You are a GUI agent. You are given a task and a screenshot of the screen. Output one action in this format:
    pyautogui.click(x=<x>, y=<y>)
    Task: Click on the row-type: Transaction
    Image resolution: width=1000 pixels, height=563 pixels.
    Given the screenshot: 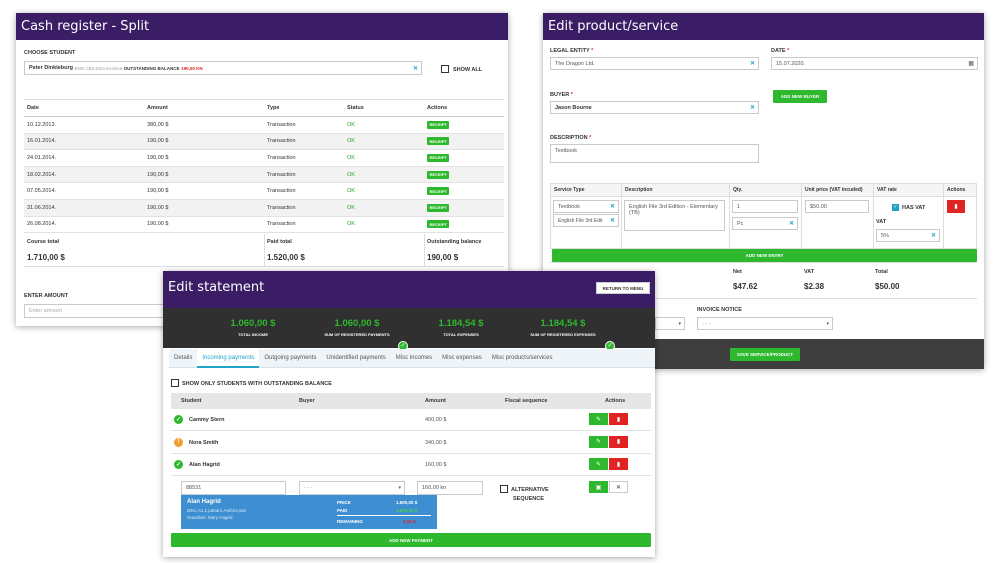 What is the action you would take?
    pyautogui.click(x=304, y=191)
    